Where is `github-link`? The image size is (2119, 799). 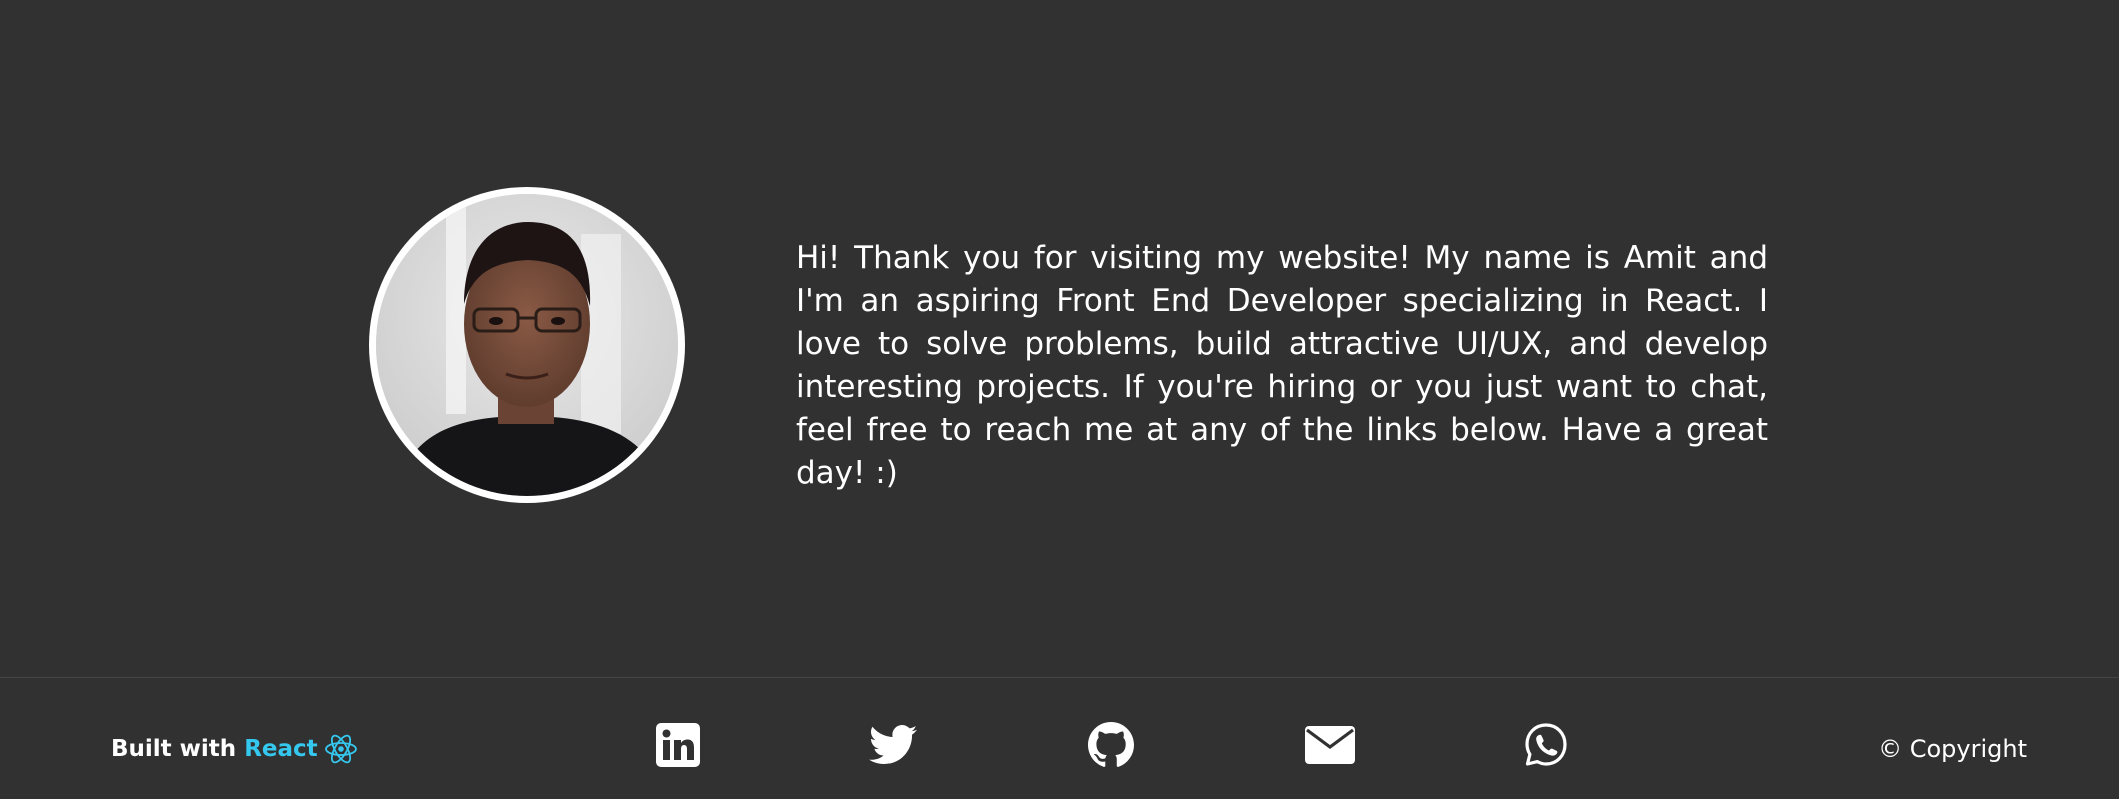
github-link is located at coordinates (1111, 747).